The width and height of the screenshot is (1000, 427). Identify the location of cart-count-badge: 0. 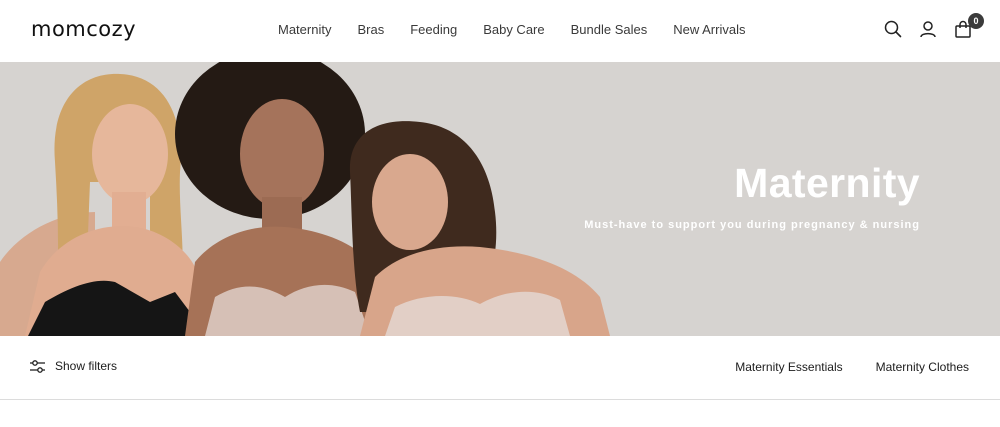
(976, 21).